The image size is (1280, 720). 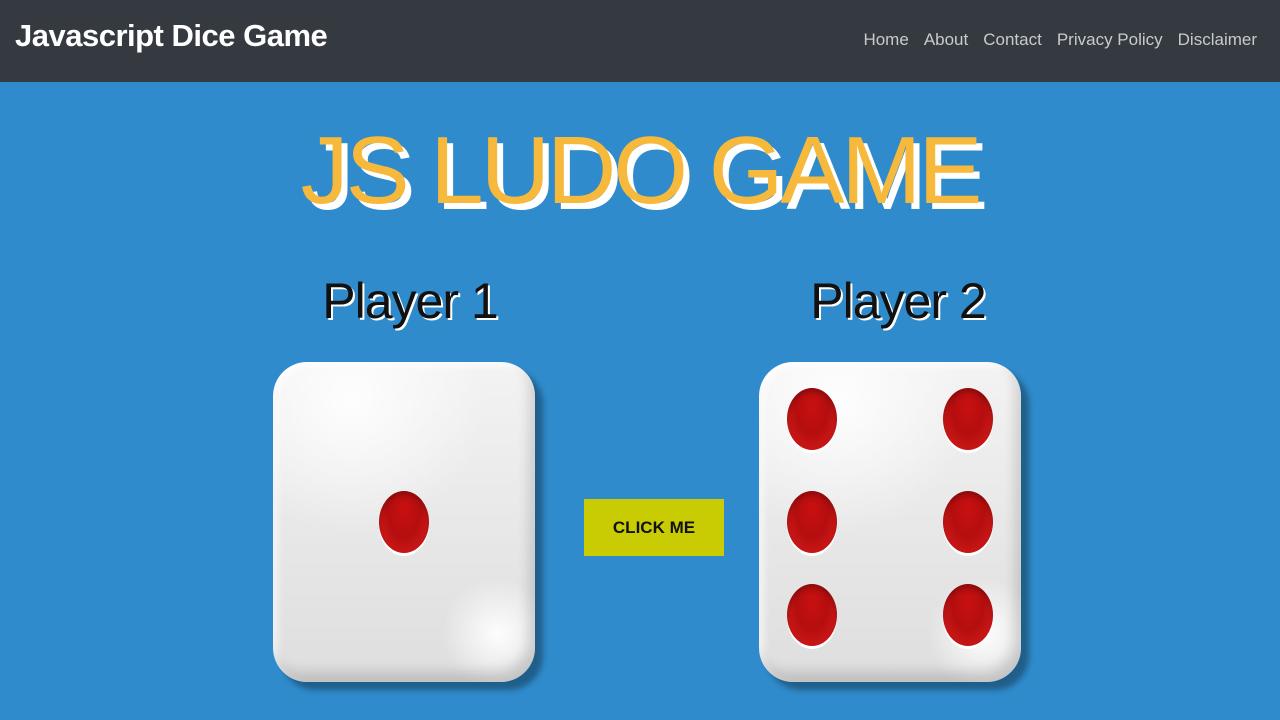 I want to click on player-2-die, so click(x=890, y=522).